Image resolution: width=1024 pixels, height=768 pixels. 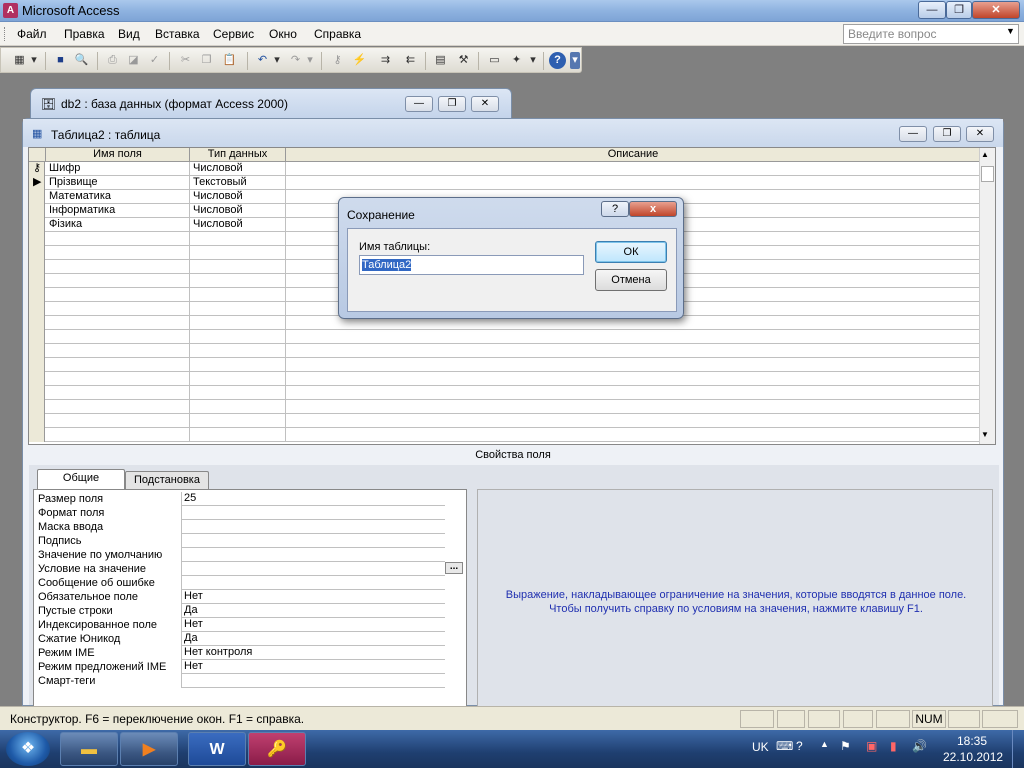 What do you see at coordinates (34, 60) in the screenshot?
I see `view-dropdown-icon: ▾` at bounding box center [34, 60].